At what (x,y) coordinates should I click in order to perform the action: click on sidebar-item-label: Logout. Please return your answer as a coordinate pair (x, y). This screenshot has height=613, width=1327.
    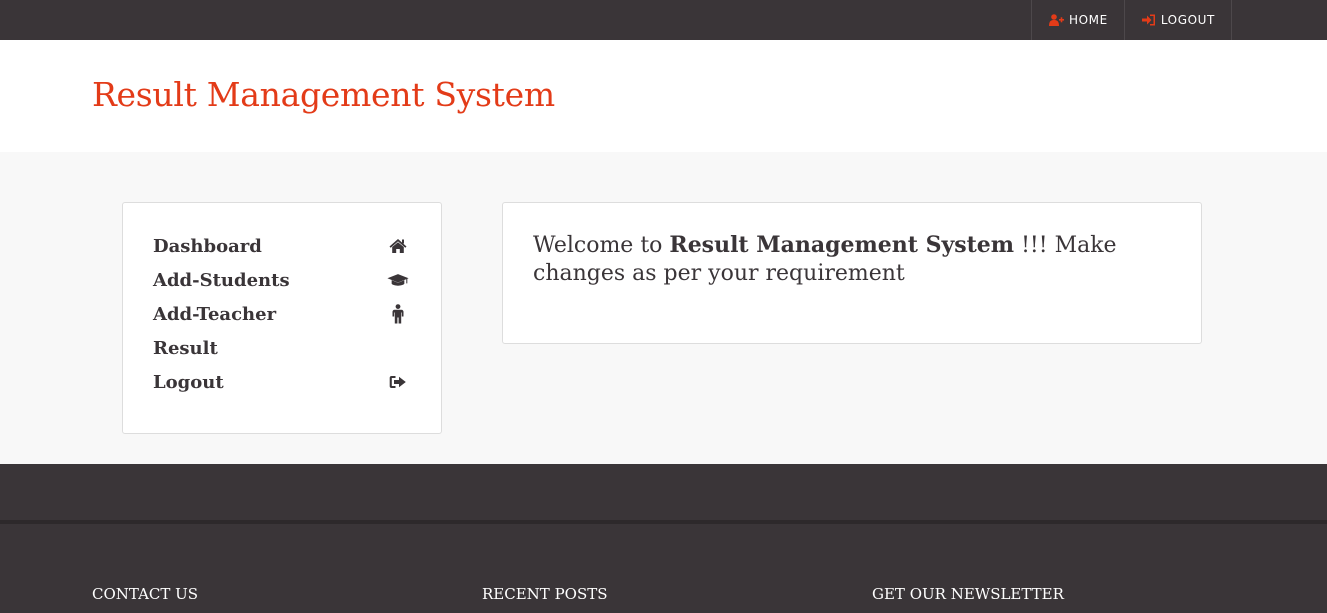
    Looking at the image, I should click on (188, 382).